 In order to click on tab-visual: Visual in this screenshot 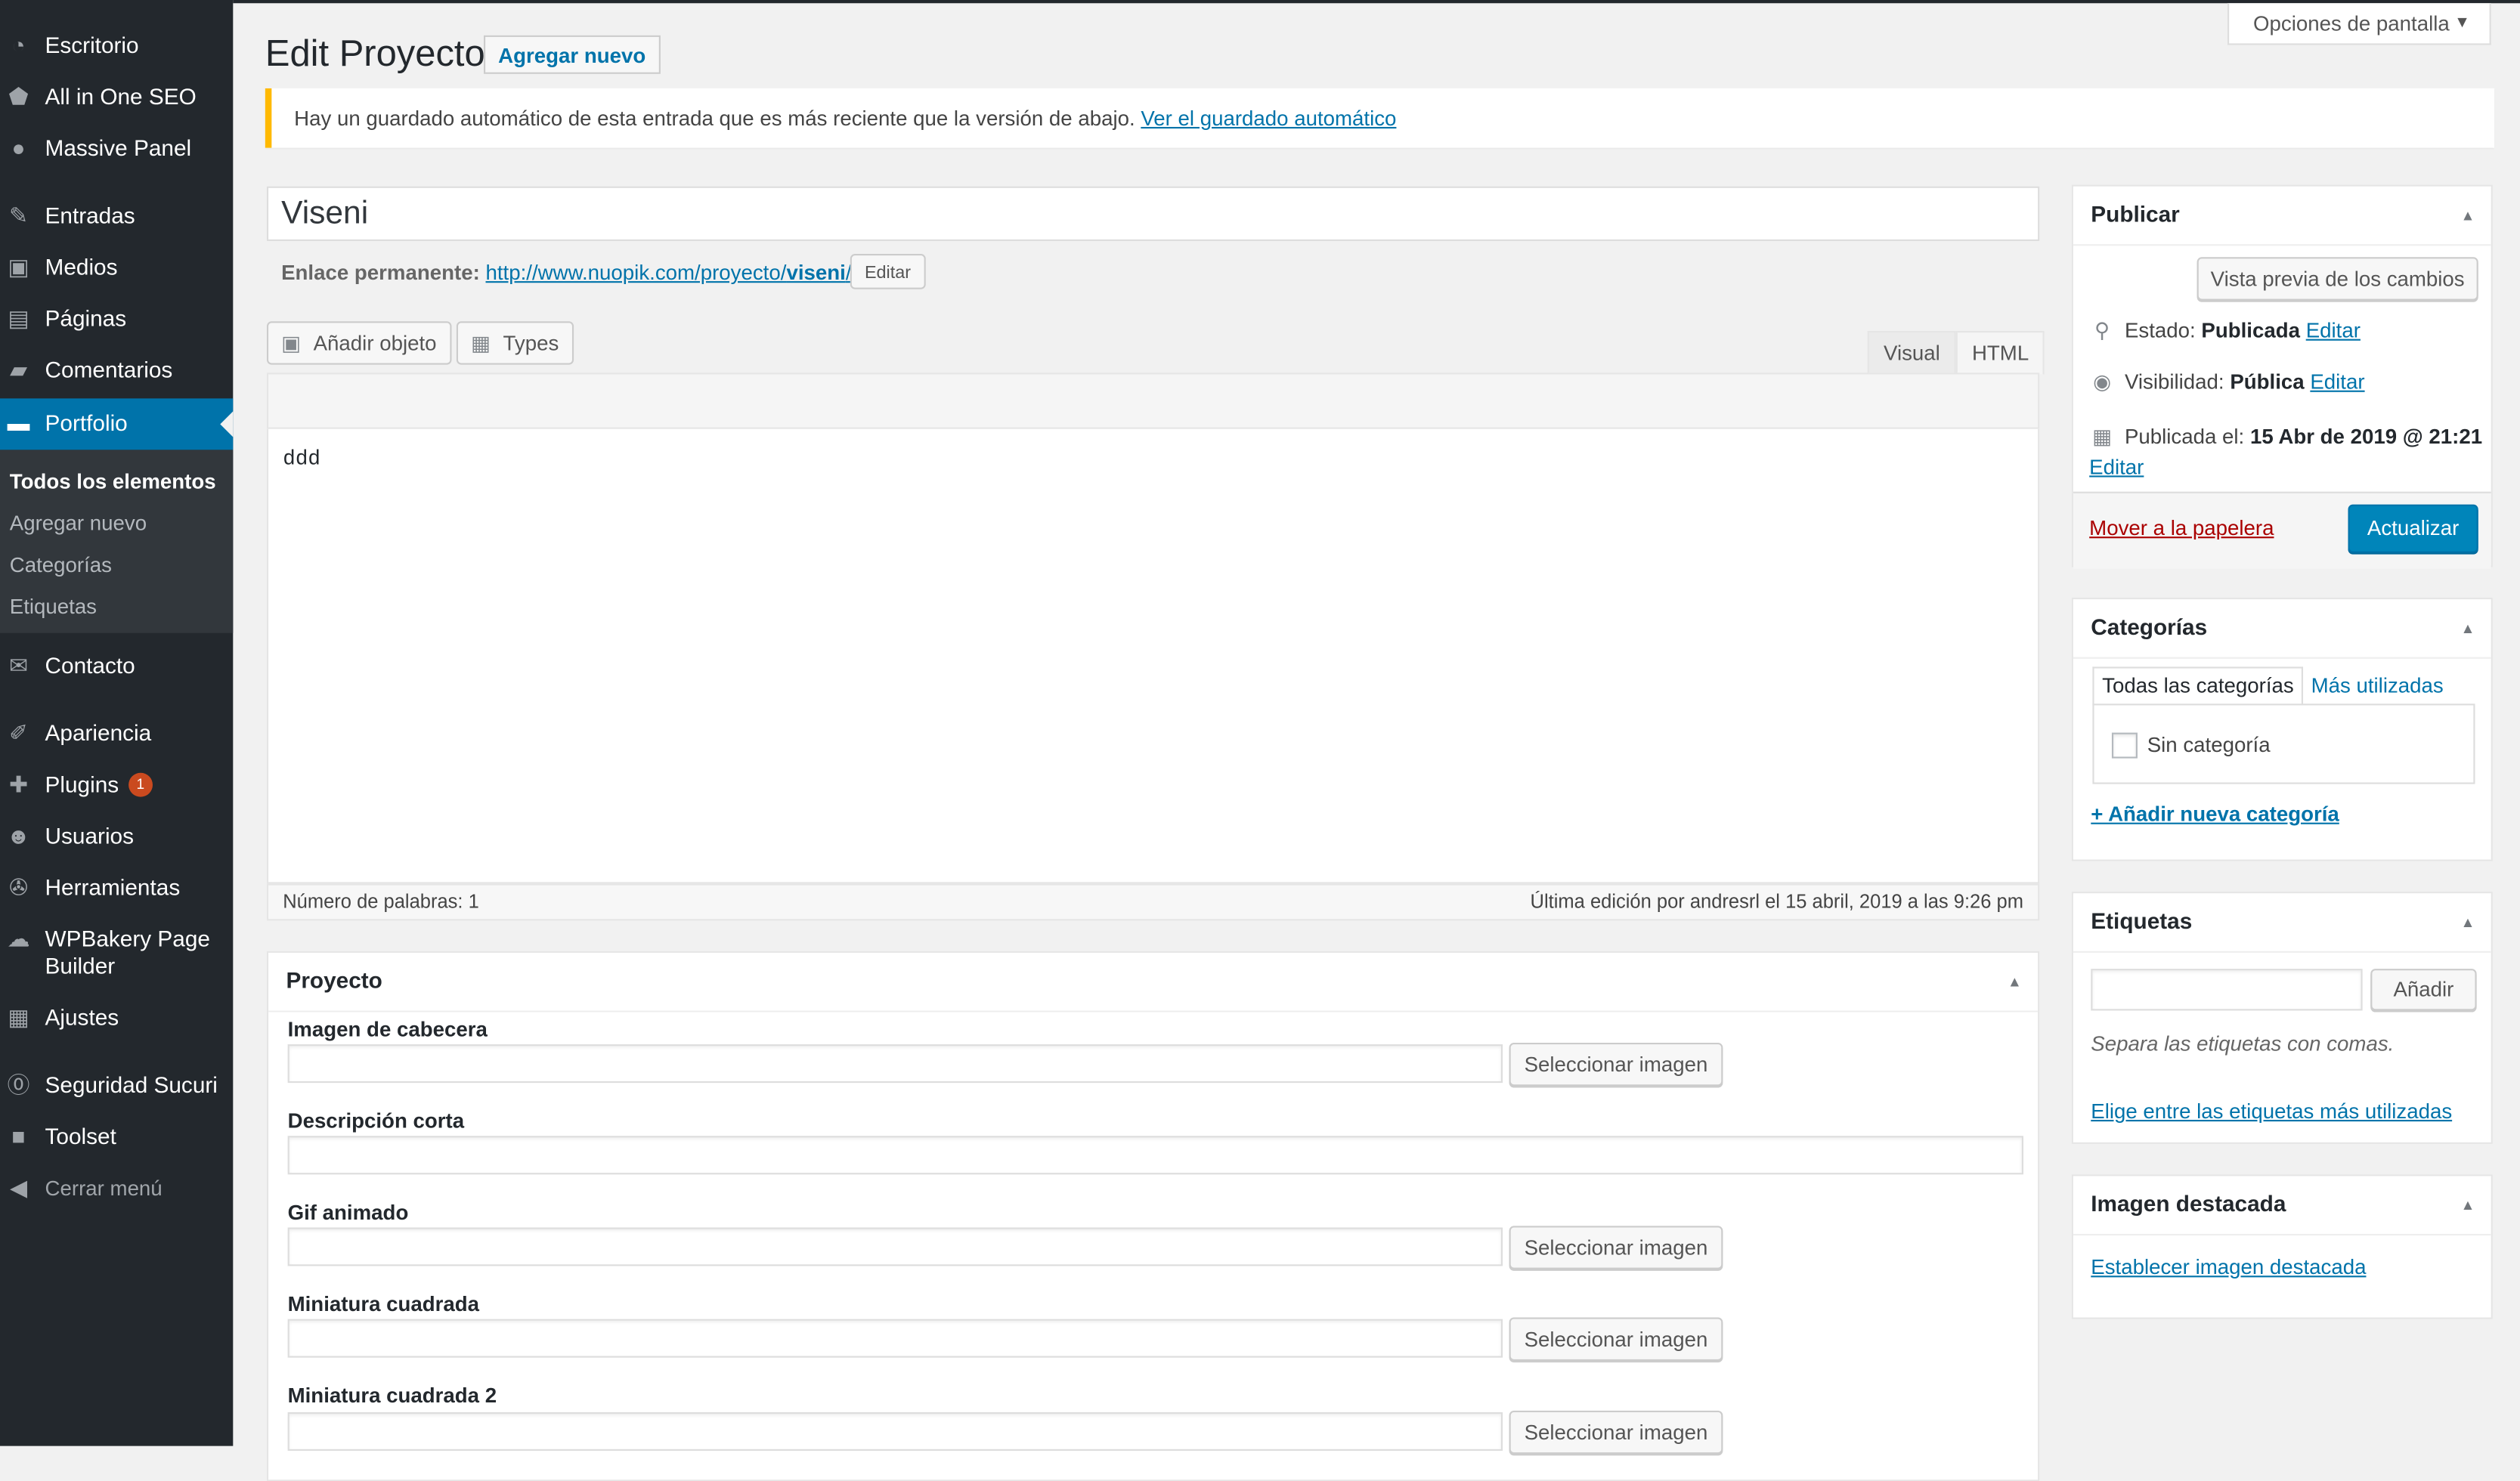, I will do `click(1912, 353)`.